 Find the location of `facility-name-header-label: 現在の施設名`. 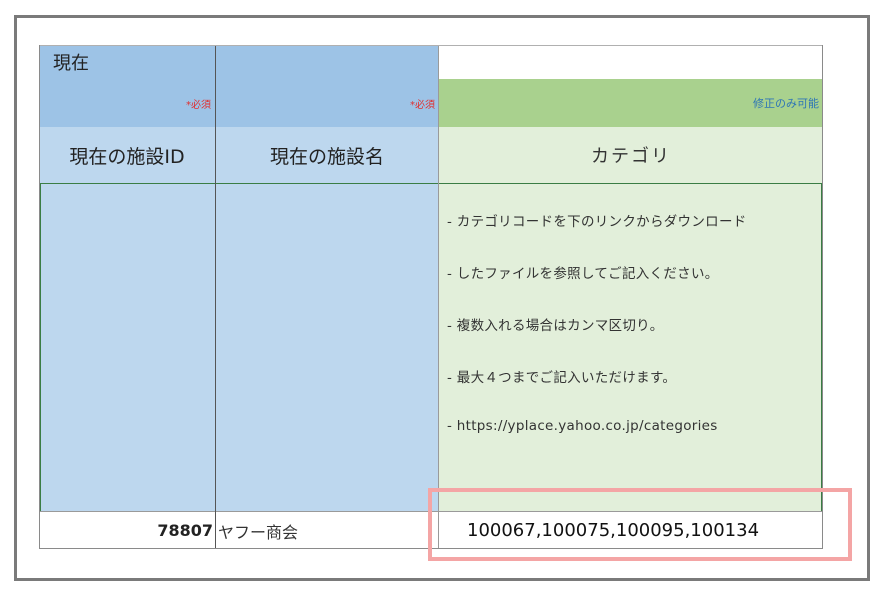

facility-name-header-label: 現在の施設名 is located at coordinates (326, 156).